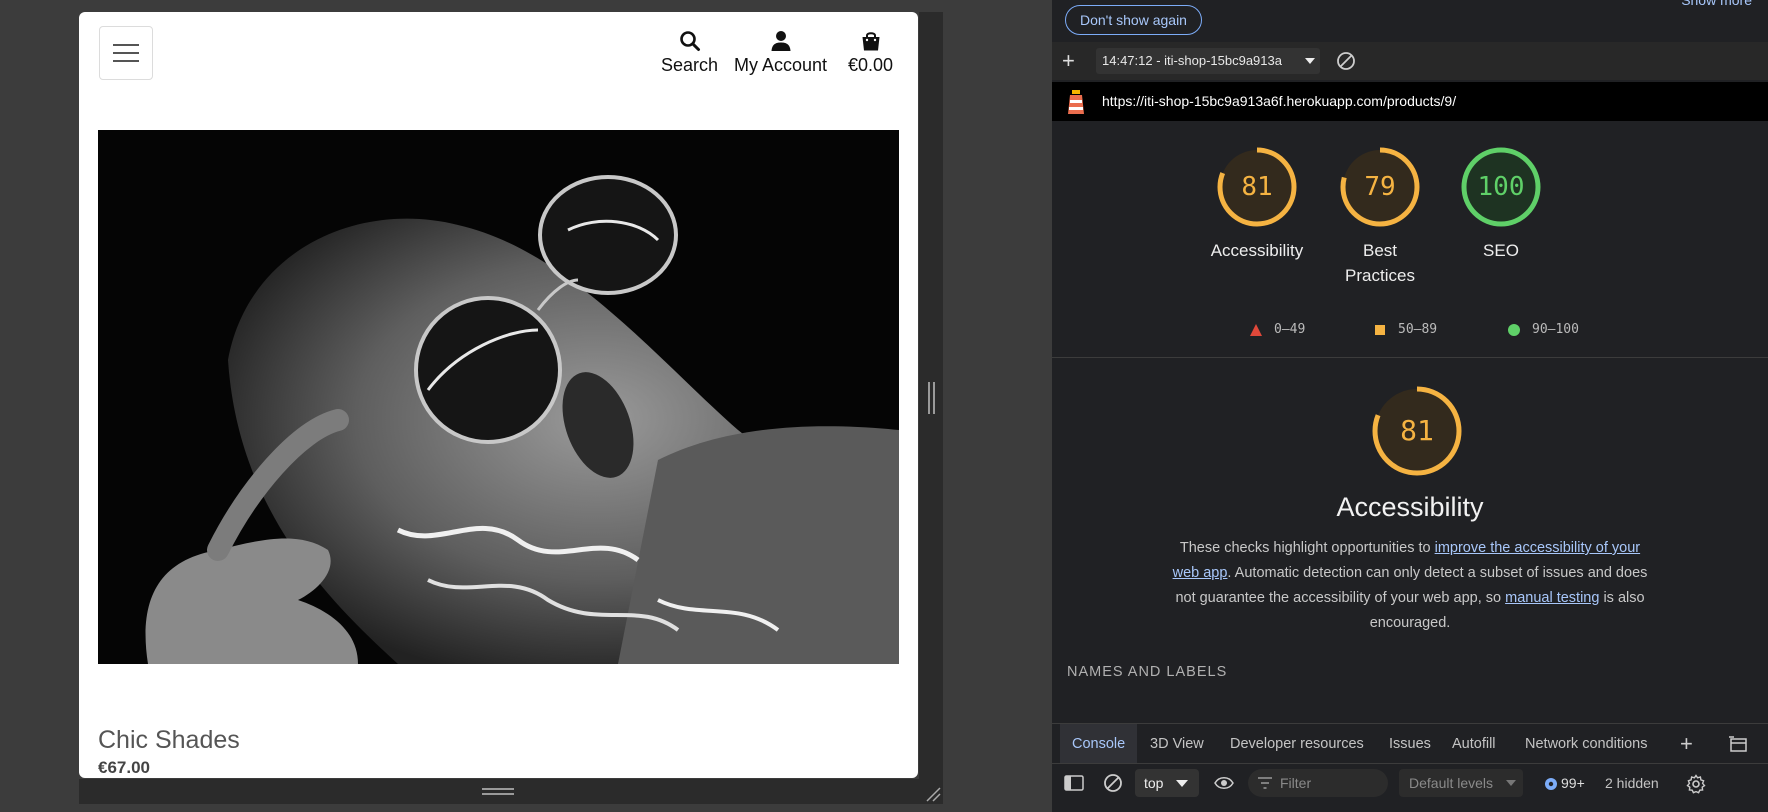 The image size is (1768, 812). I want to click on filter-placeholder: Filter, so click(1296, 783).